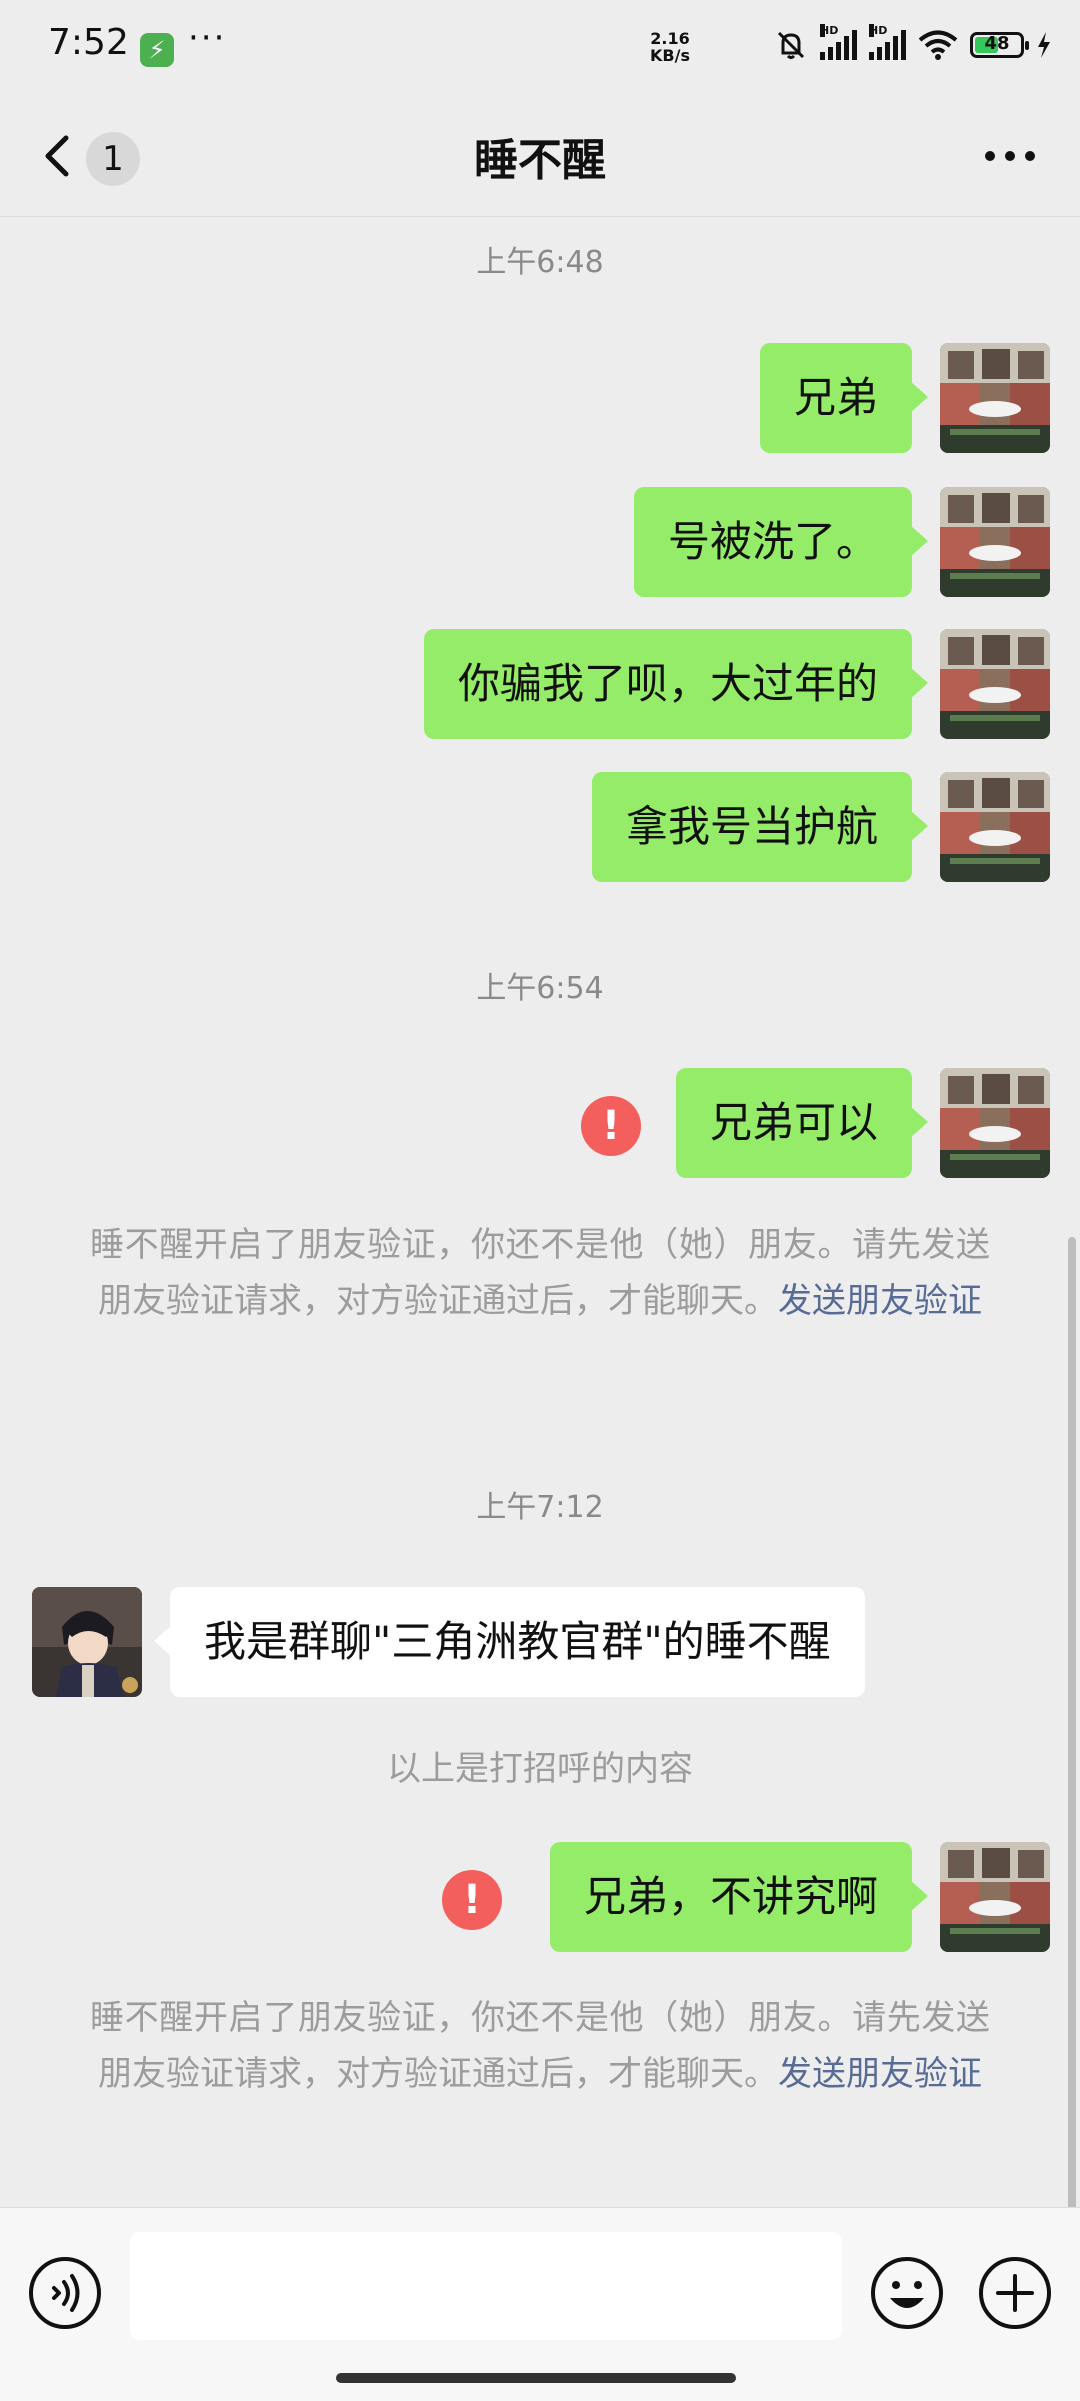  Describe the element at coordinates (802, 1123) in the screenshot. I see `outgoing-message: 兄弟可以` at that location.